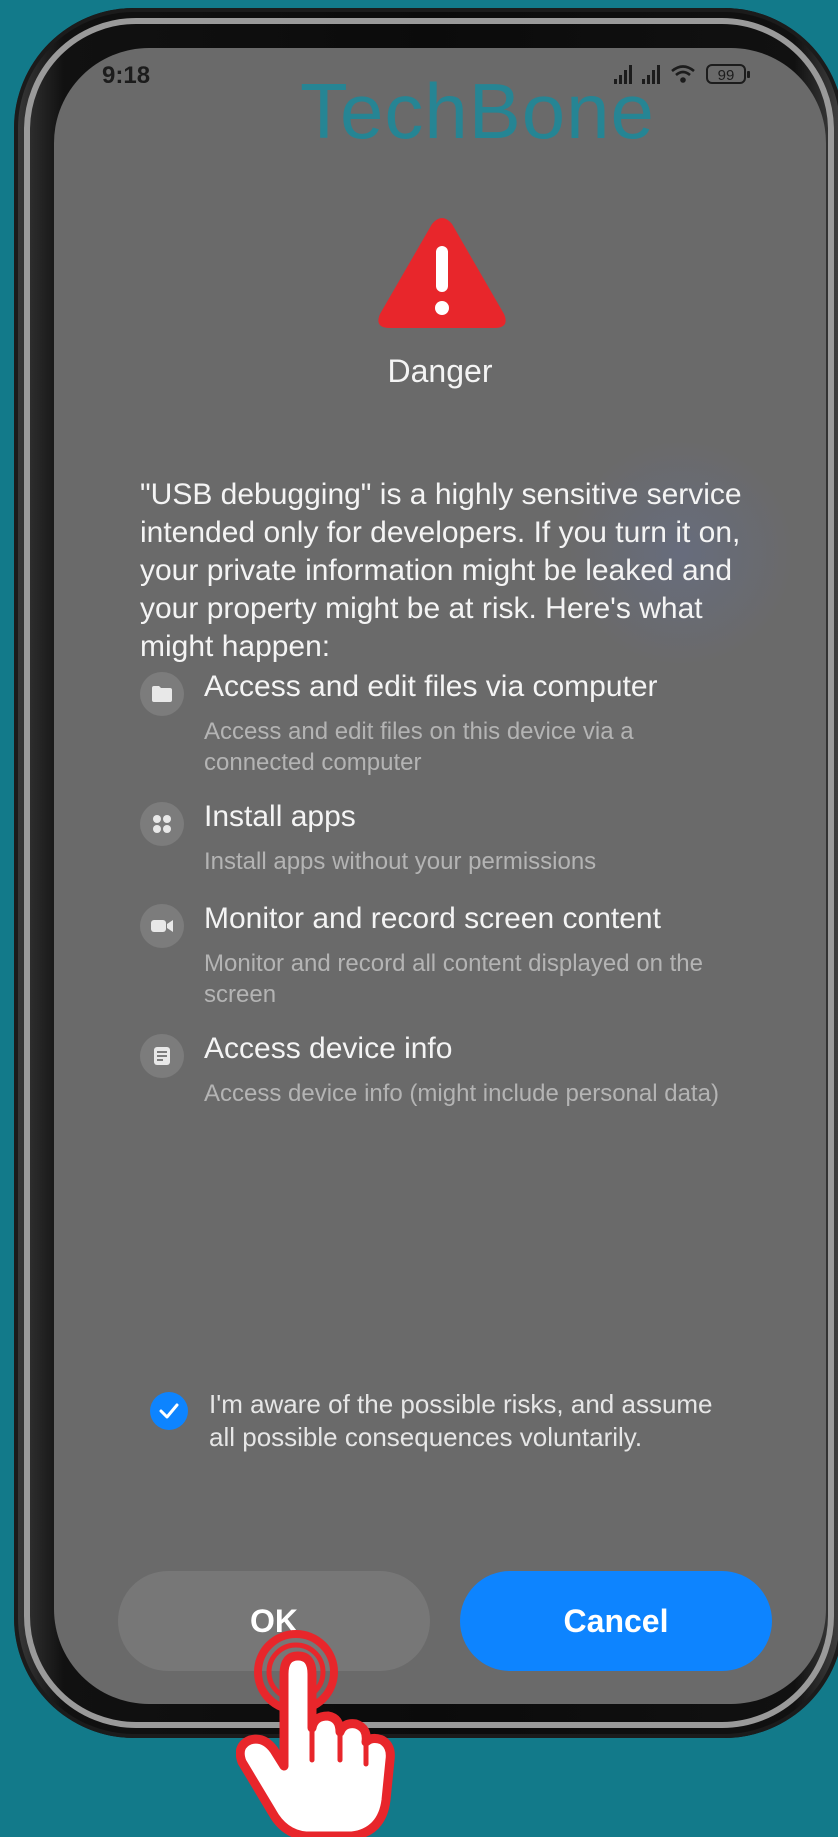 The height and width of the screenshot is (1837, 838). I want to click on permission-subtitle: Install apps without your permissions, so click(400, 861).